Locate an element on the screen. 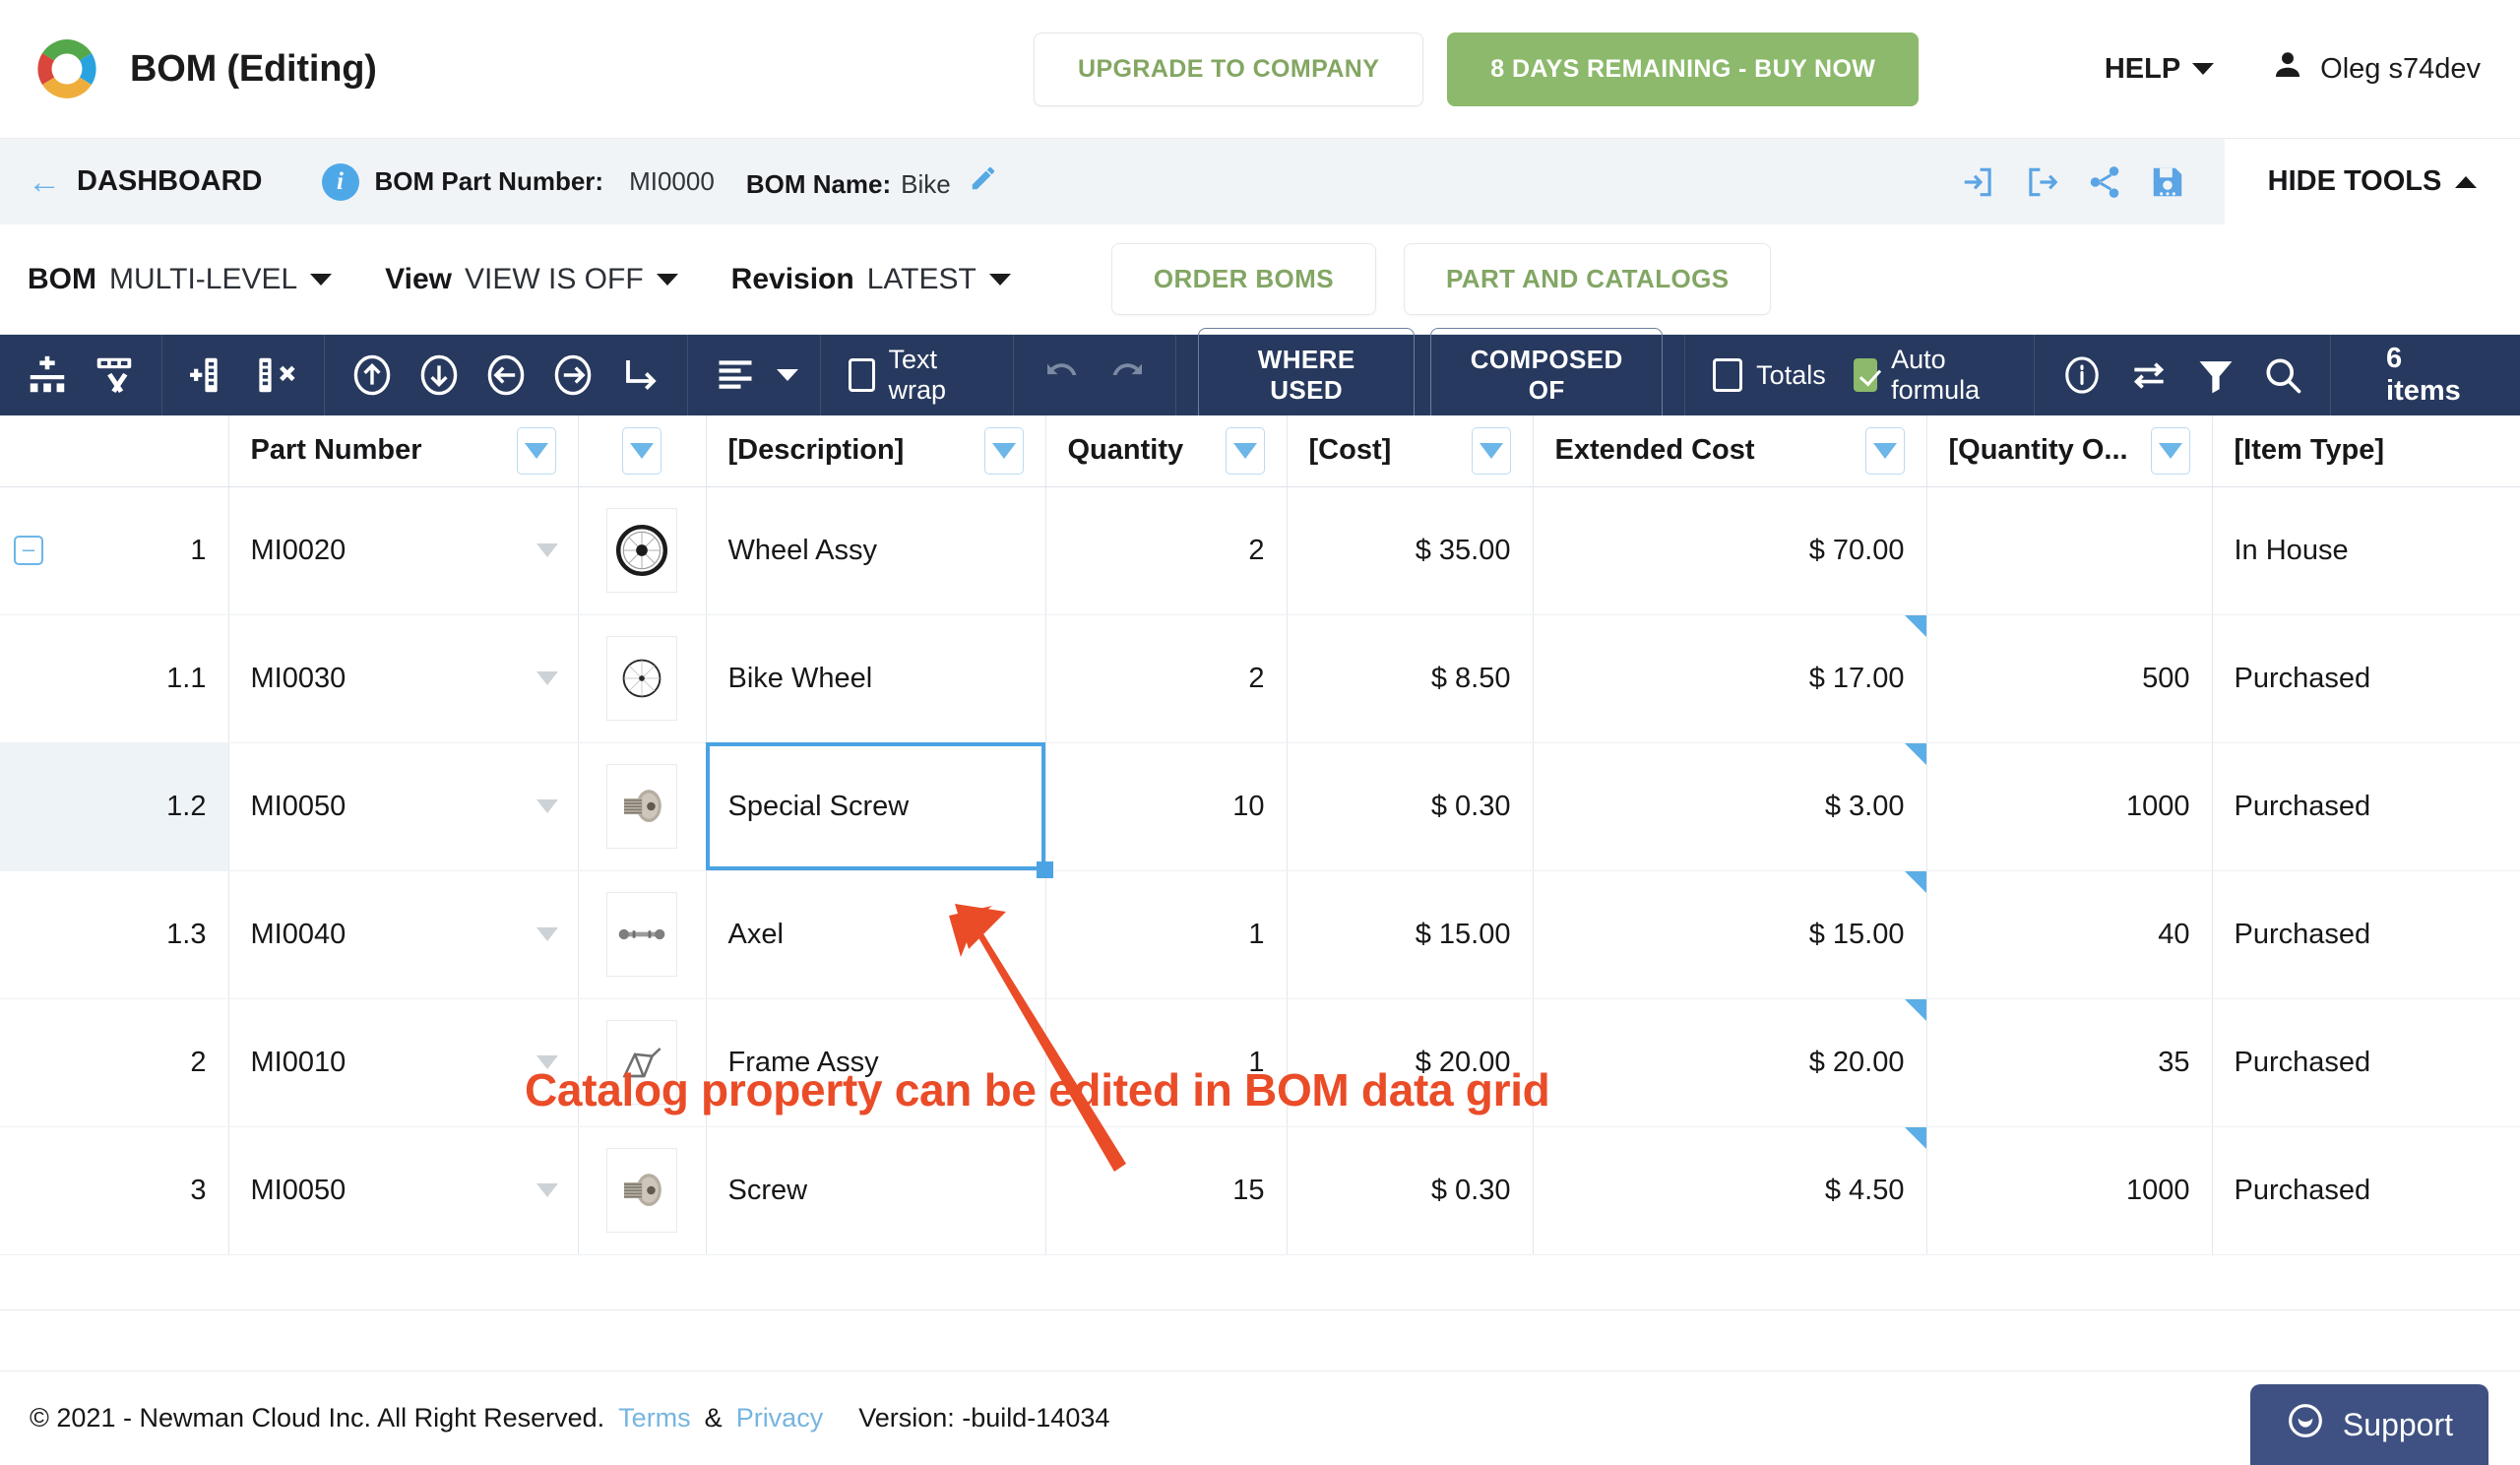 The width and height of the screenshot is (2520, 1465). swap-icon is located at coordinates (2148, 376).